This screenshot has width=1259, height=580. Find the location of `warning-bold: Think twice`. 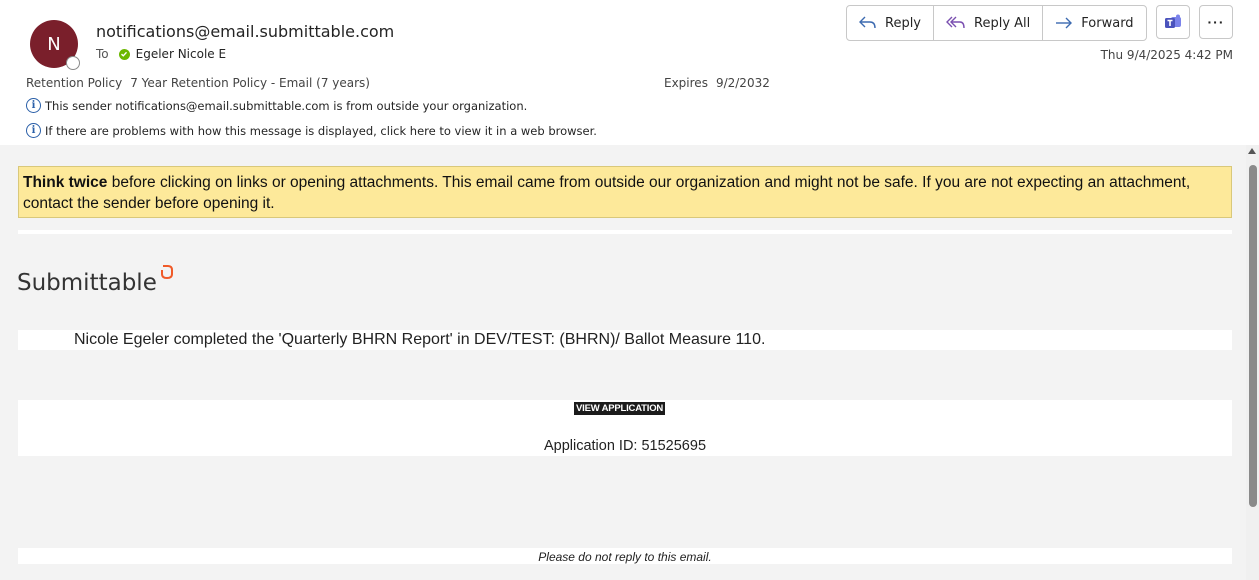

warning-bold: Think twice is located at coordinates (65, 182).